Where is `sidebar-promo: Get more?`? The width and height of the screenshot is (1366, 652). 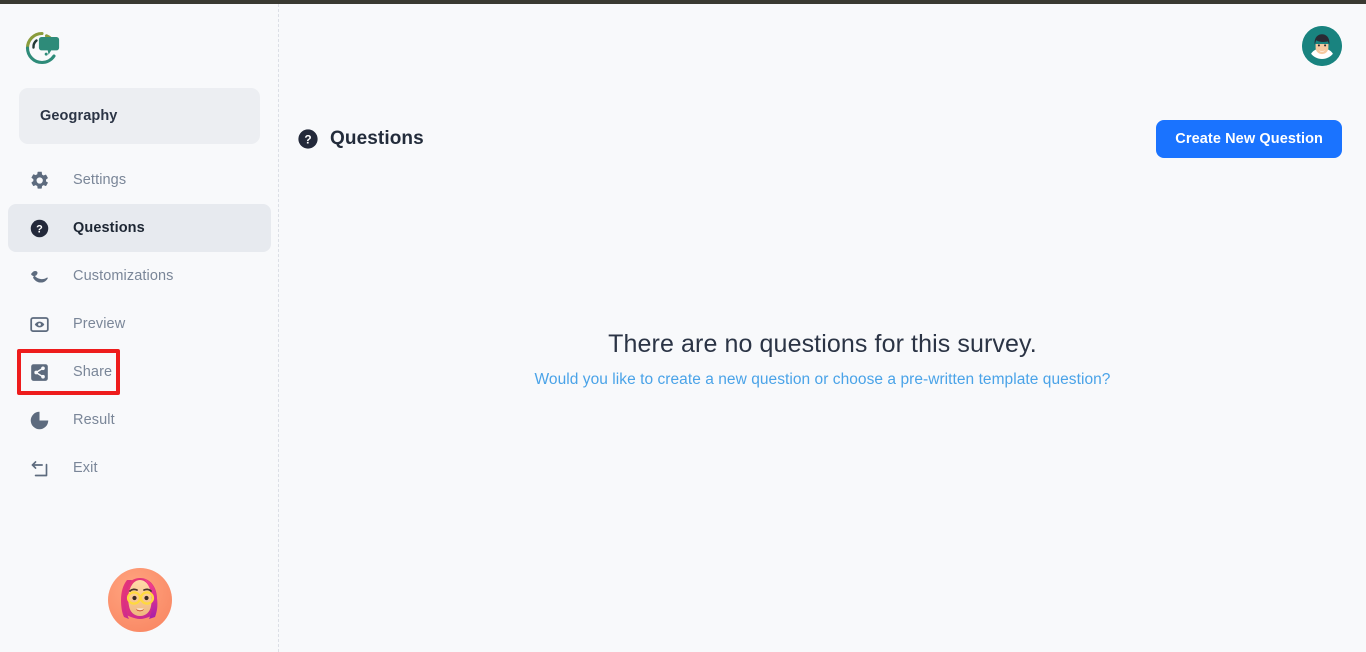 sidebar-promo: Get more? is located at coordinates (139, 607).